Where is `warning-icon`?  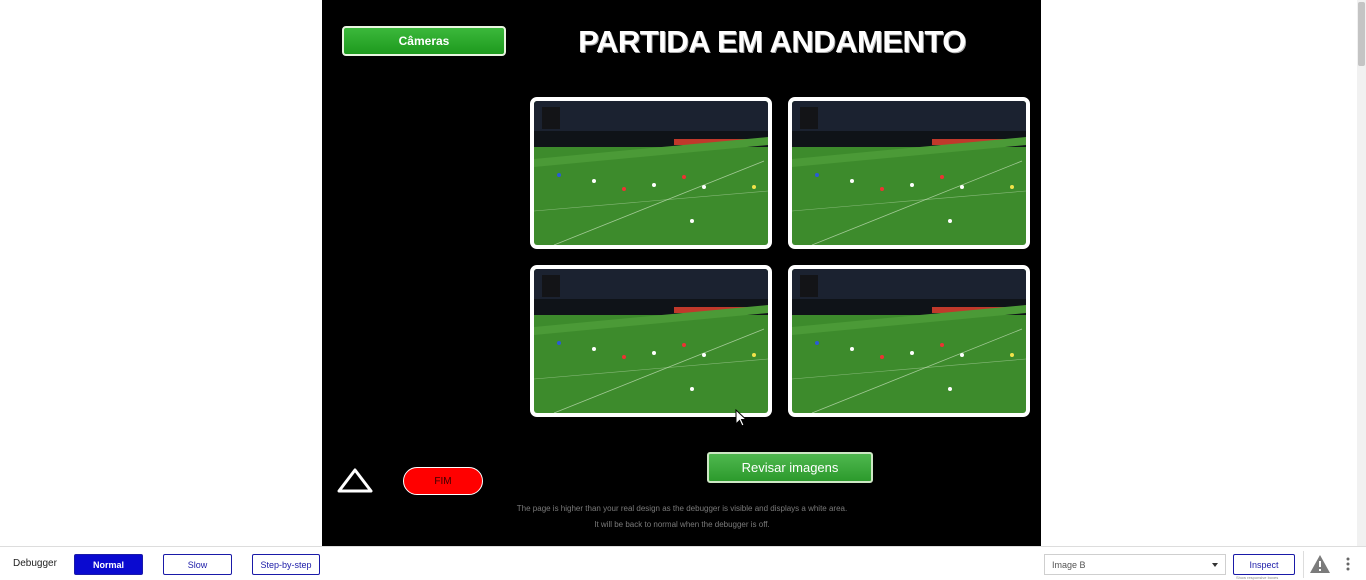
warning-icon is located at coordinates (1320, 564).